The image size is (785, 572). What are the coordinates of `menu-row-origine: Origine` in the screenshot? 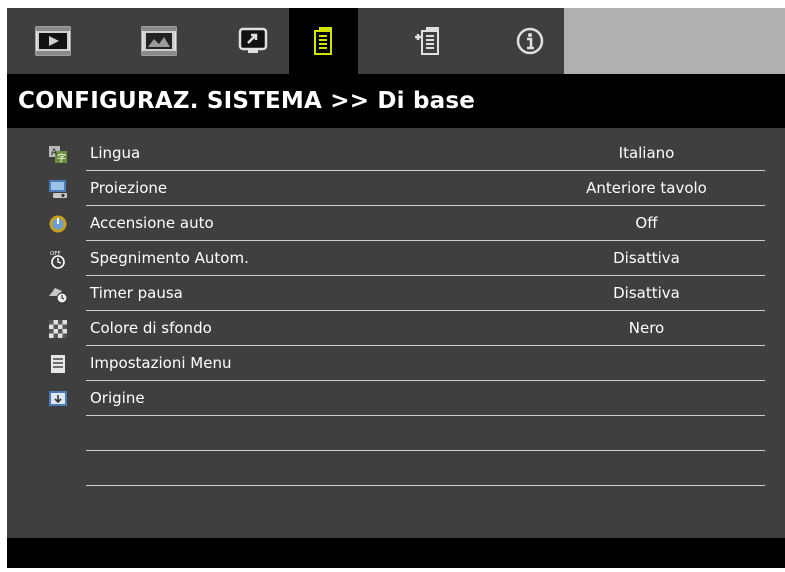 It's located at (406, 398).